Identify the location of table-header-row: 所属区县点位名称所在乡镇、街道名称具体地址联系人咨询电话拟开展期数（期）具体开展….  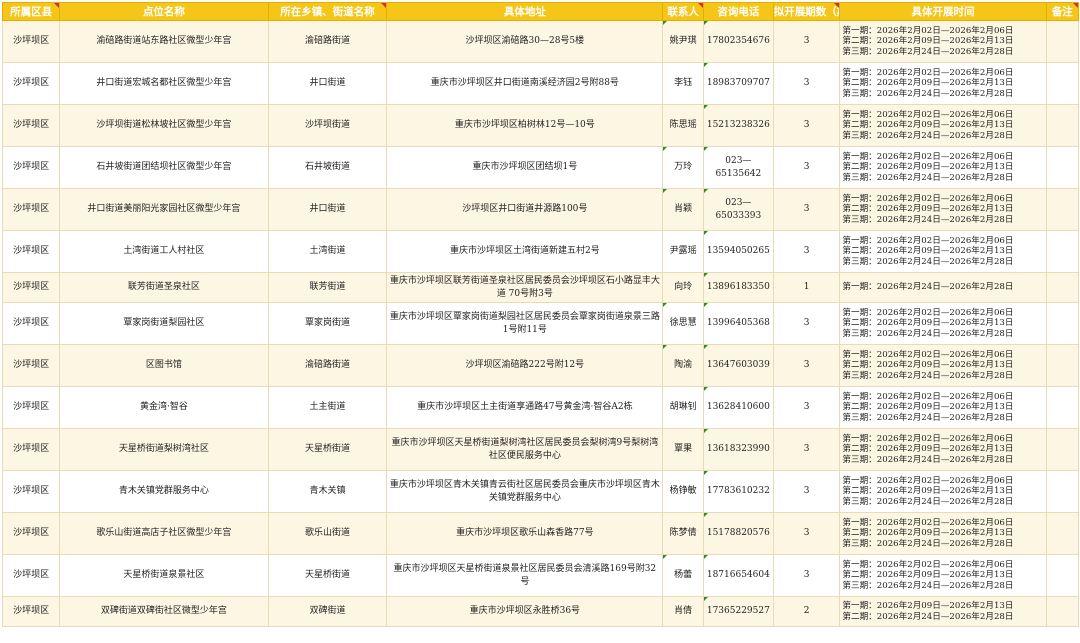
(540, 11).